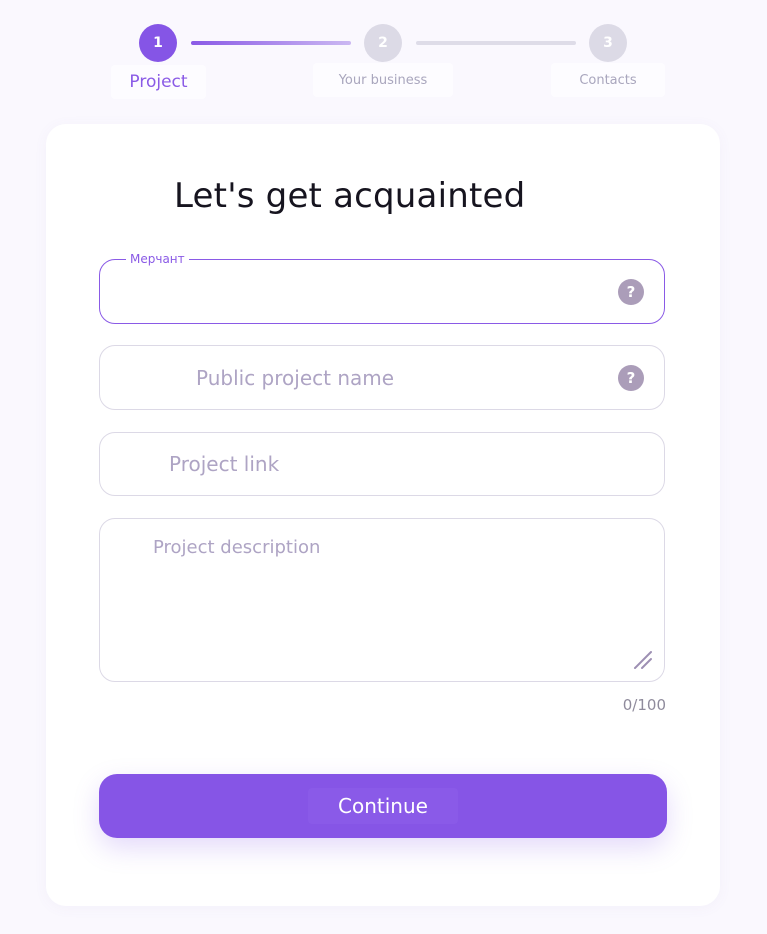 The image size is (767, 934). Describe the element at coordinates (158, 82) in the screenshot. I see `step-1-label: Project` at that location.